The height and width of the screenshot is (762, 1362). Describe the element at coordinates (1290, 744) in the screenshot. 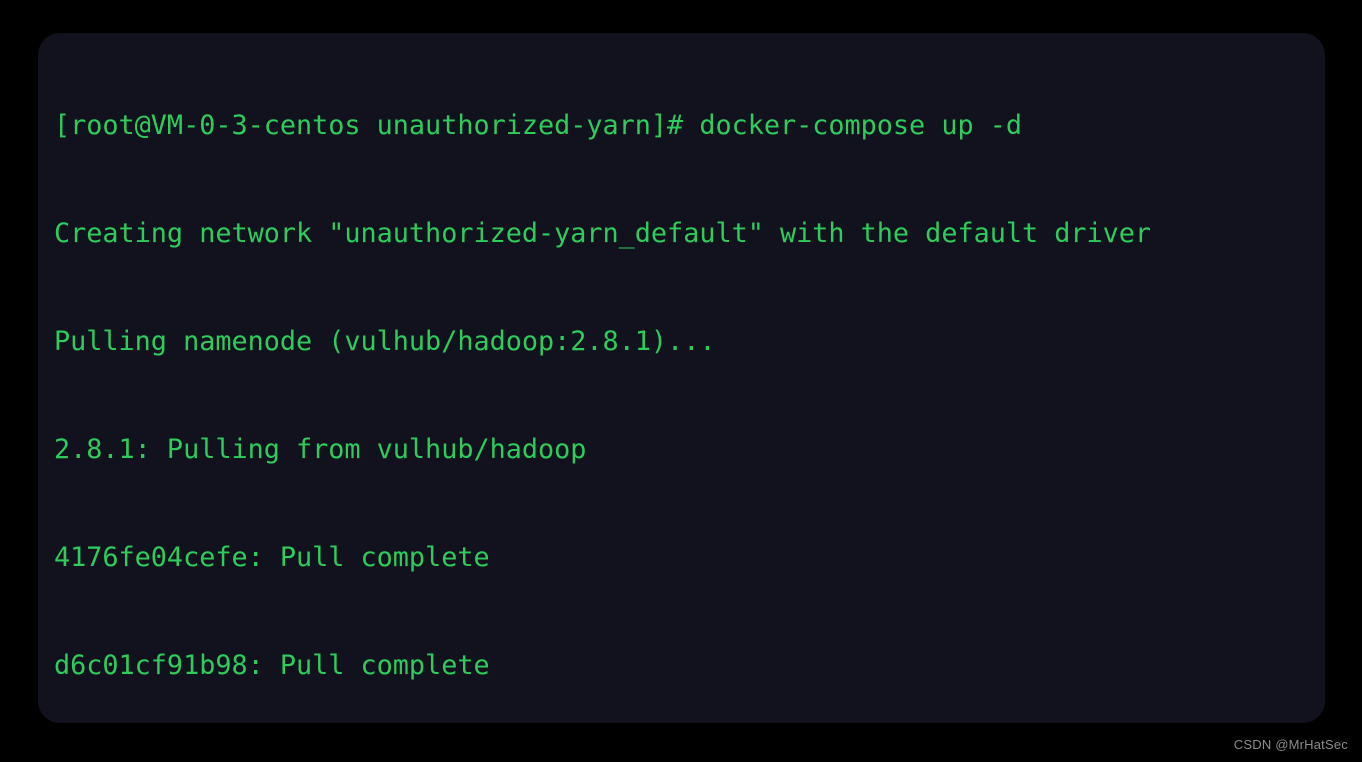

I see `watermark: CSDN @MrHatSec` at that location.